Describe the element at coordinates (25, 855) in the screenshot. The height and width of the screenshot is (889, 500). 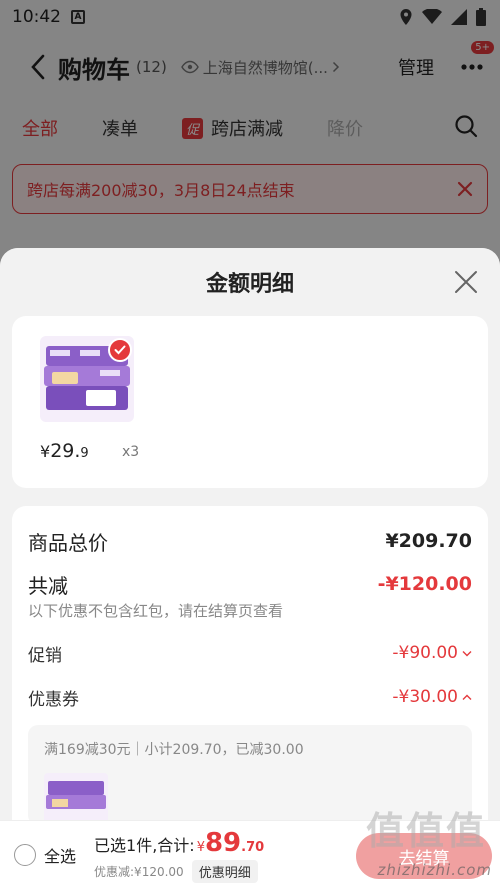
I see `select-all-radio` at that location.